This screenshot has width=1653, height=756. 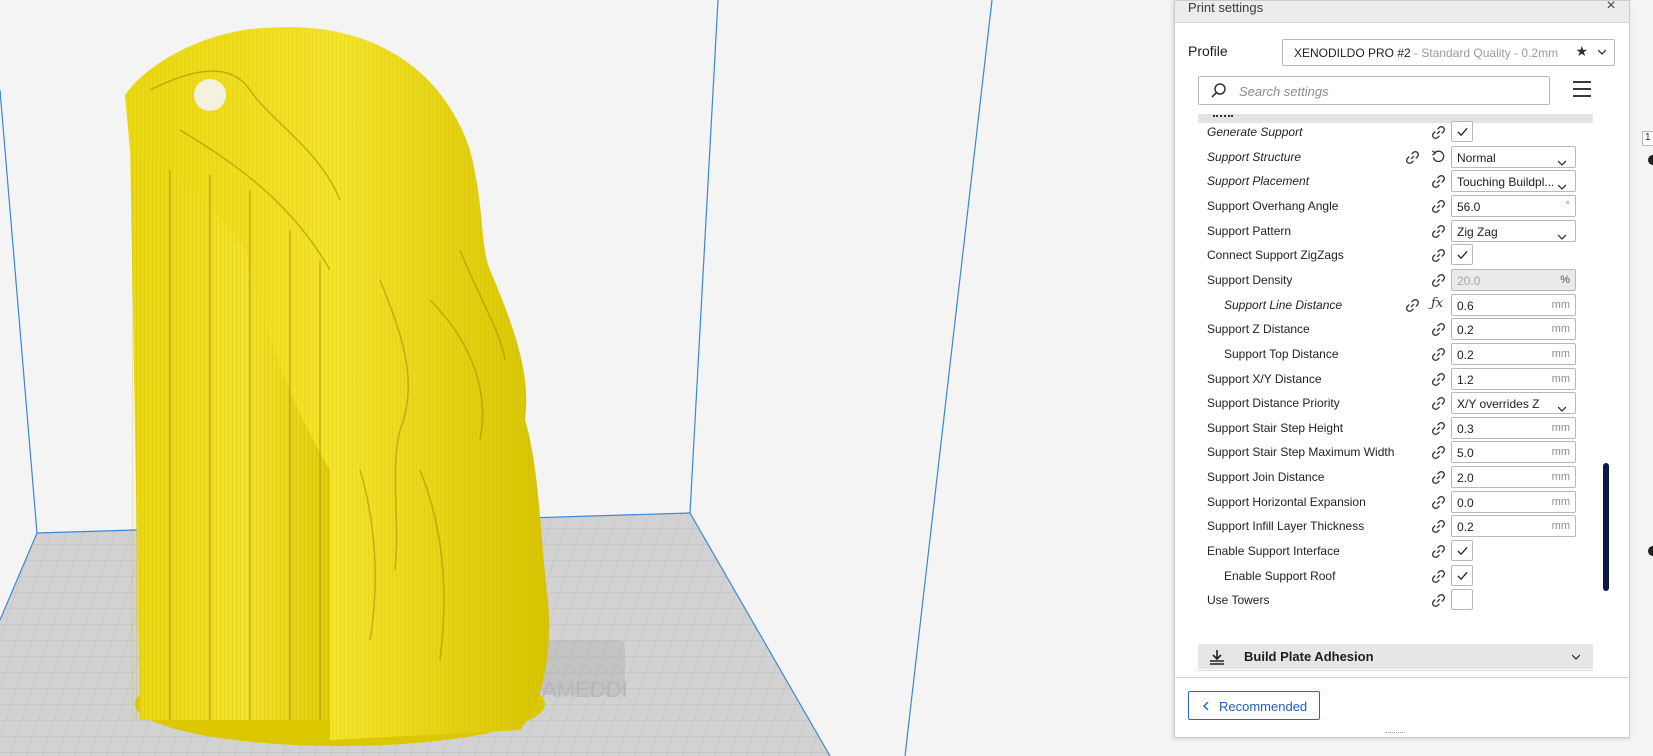 I want to click on setting-number-field: 0.3 mm, so click(x=1513, y=427).